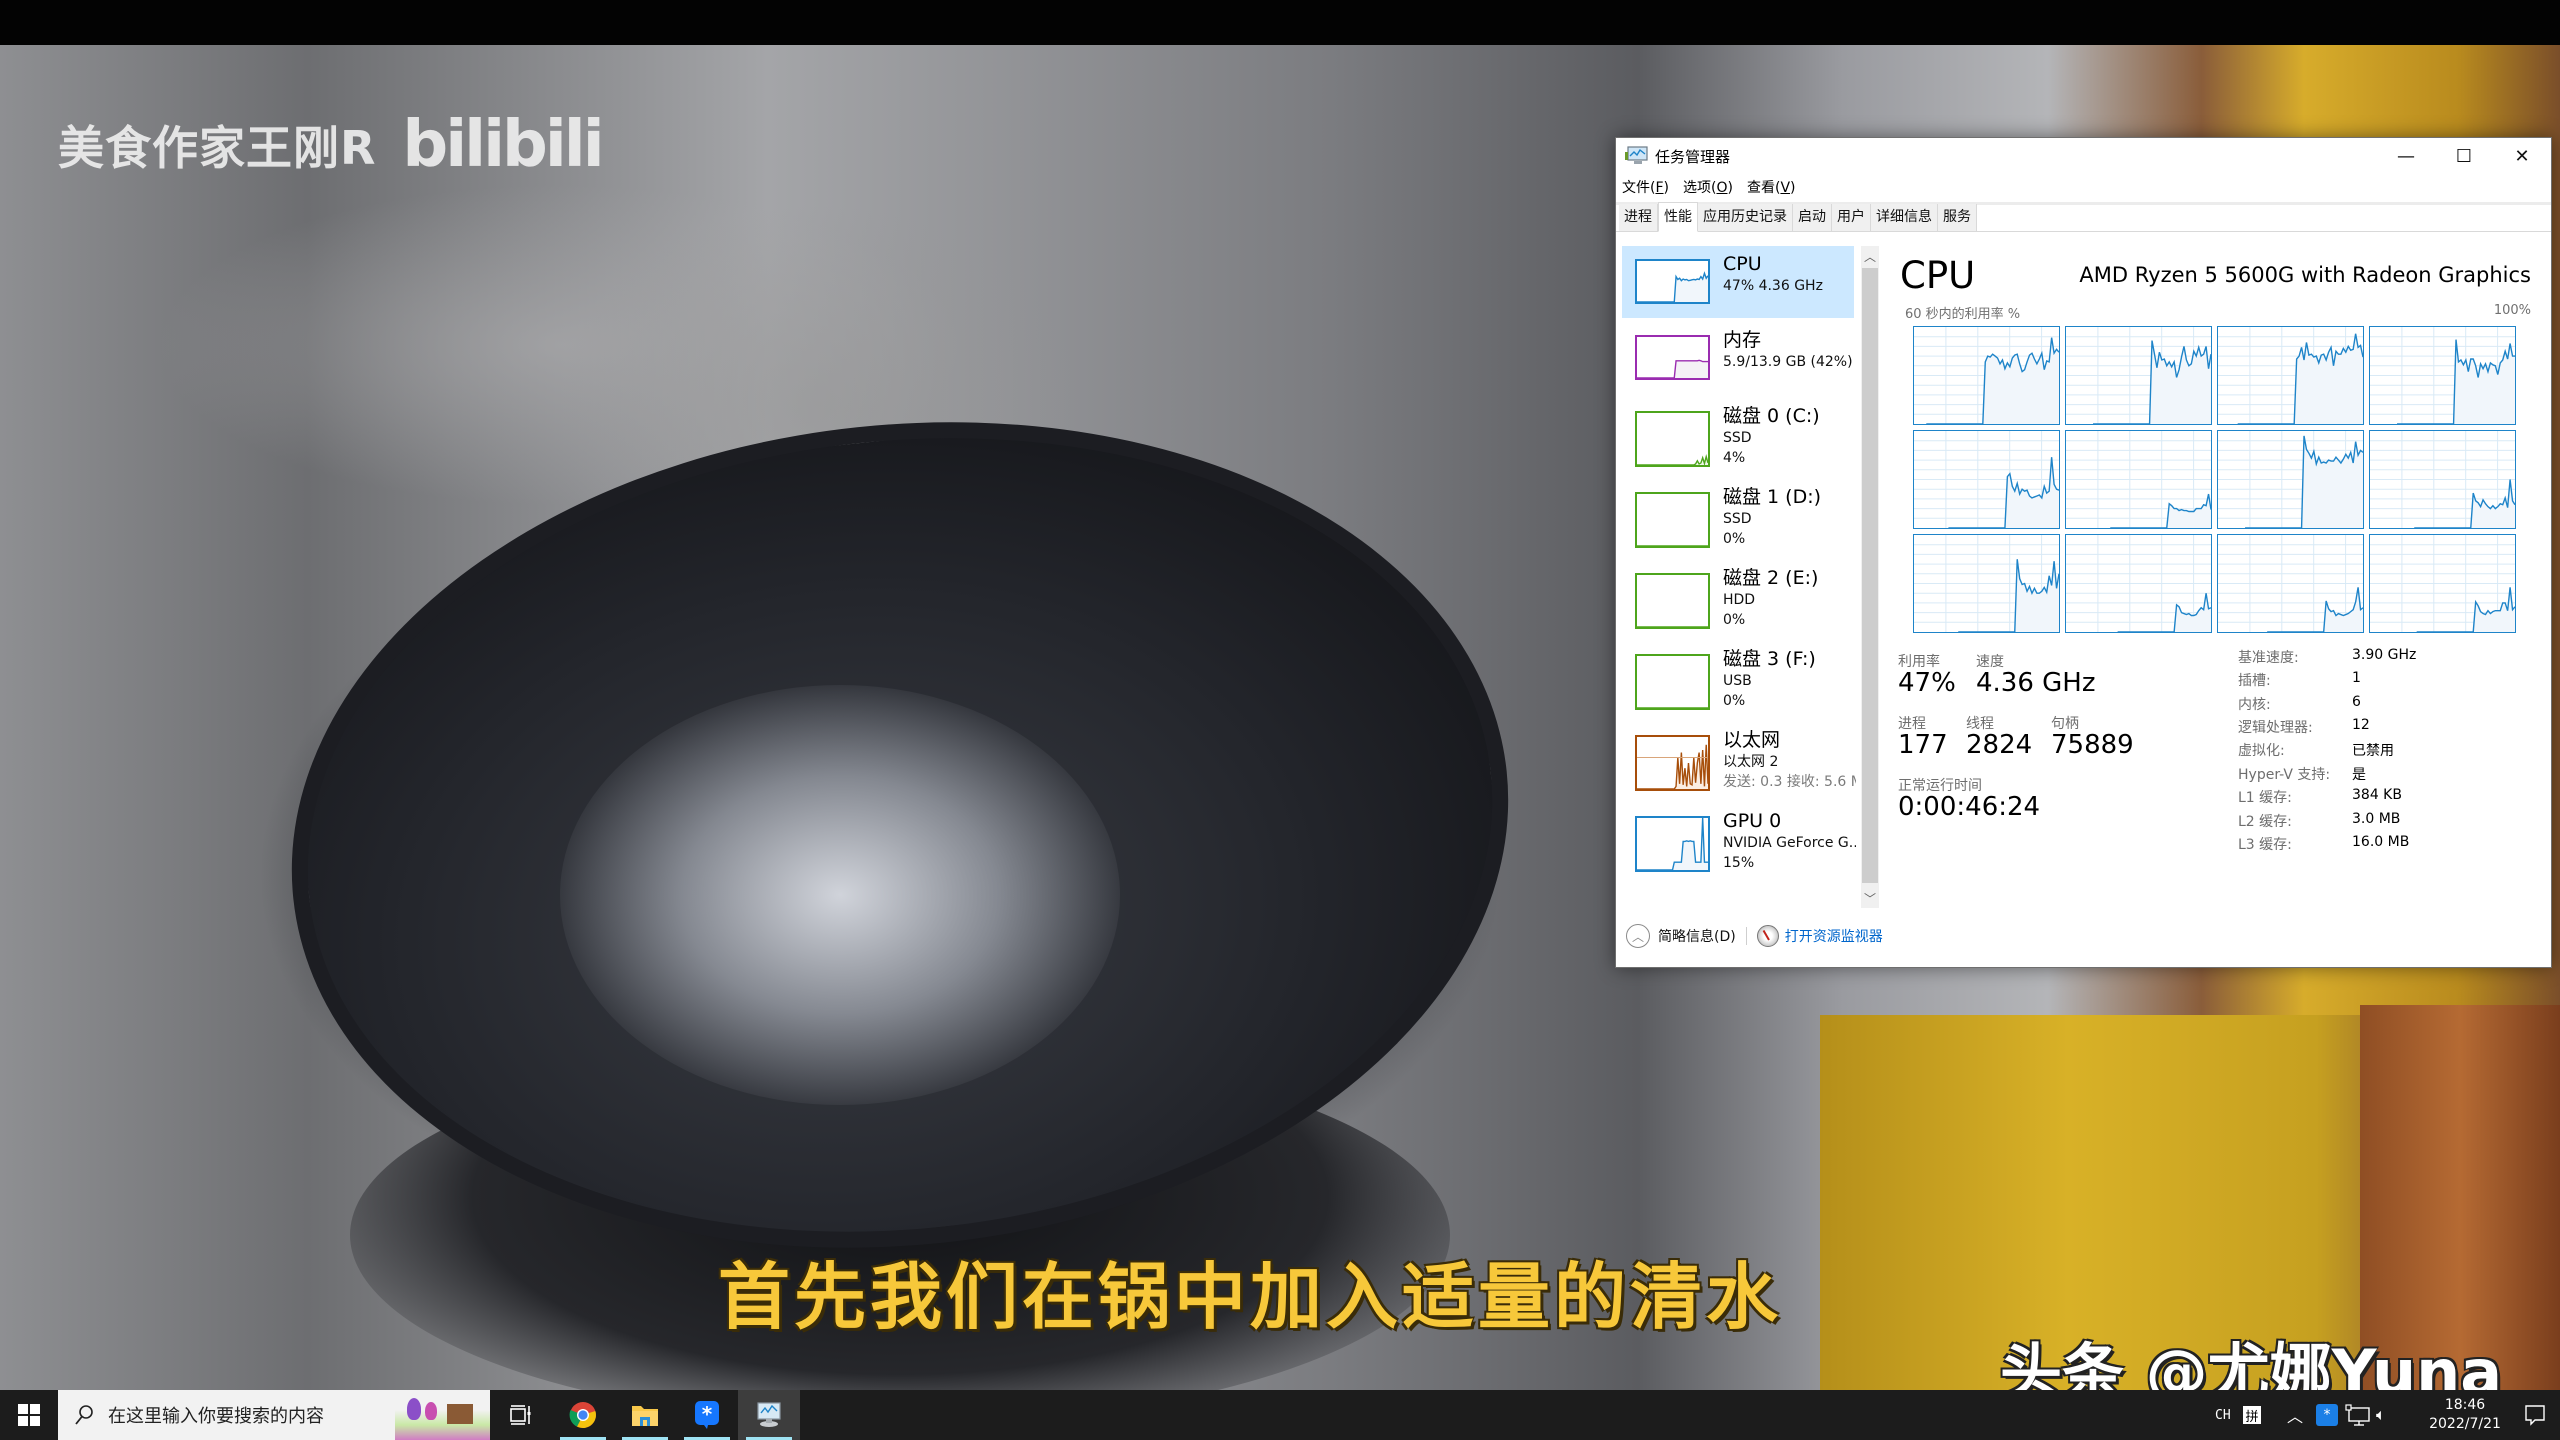 The image size is (2560, 1440). Describe the element at coordinates (1708, 187) in the screenshot. I see `menu-item: 选项(O)` at that location.